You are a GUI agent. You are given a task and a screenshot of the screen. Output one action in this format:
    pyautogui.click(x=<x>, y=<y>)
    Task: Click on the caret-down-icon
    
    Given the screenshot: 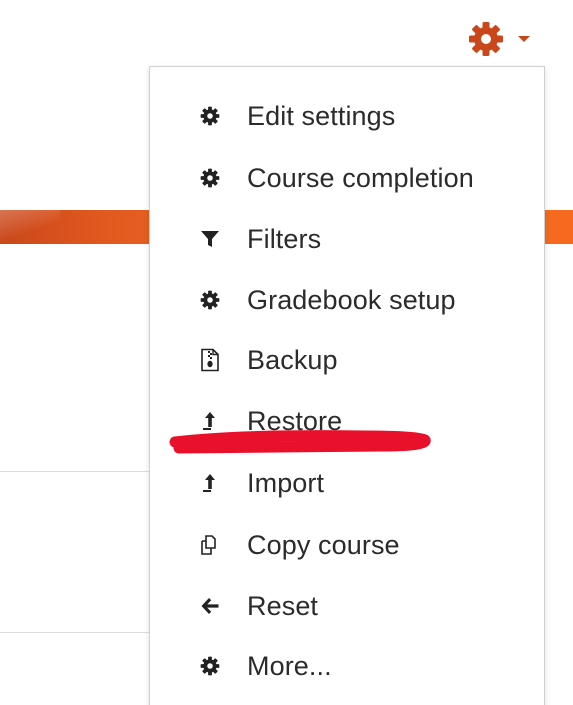 What is the action you would take?
    pyautogui.click(x=524, y=39)
    